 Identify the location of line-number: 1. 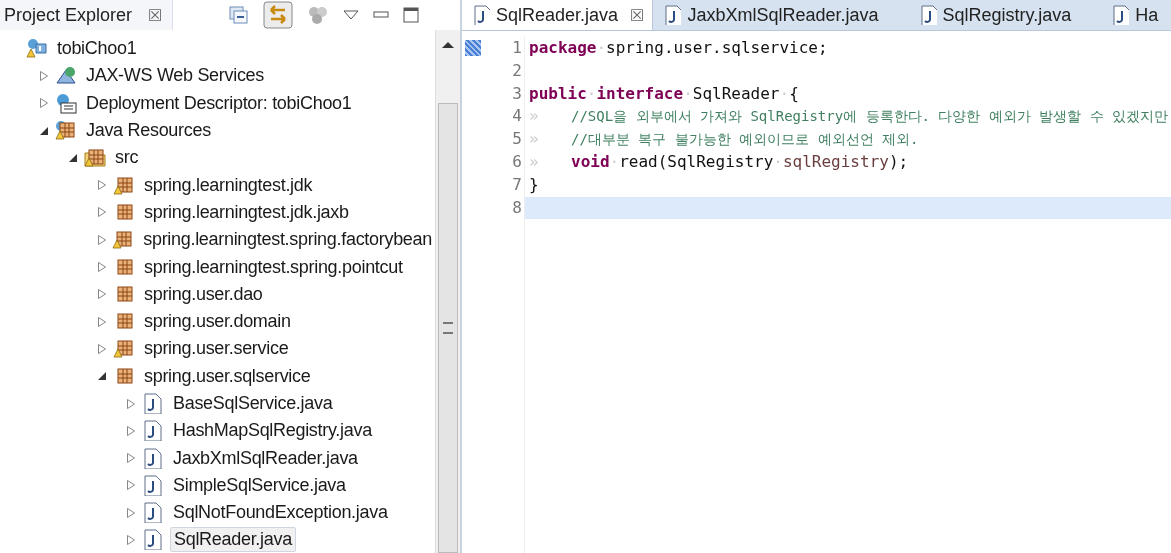
(517, 48).